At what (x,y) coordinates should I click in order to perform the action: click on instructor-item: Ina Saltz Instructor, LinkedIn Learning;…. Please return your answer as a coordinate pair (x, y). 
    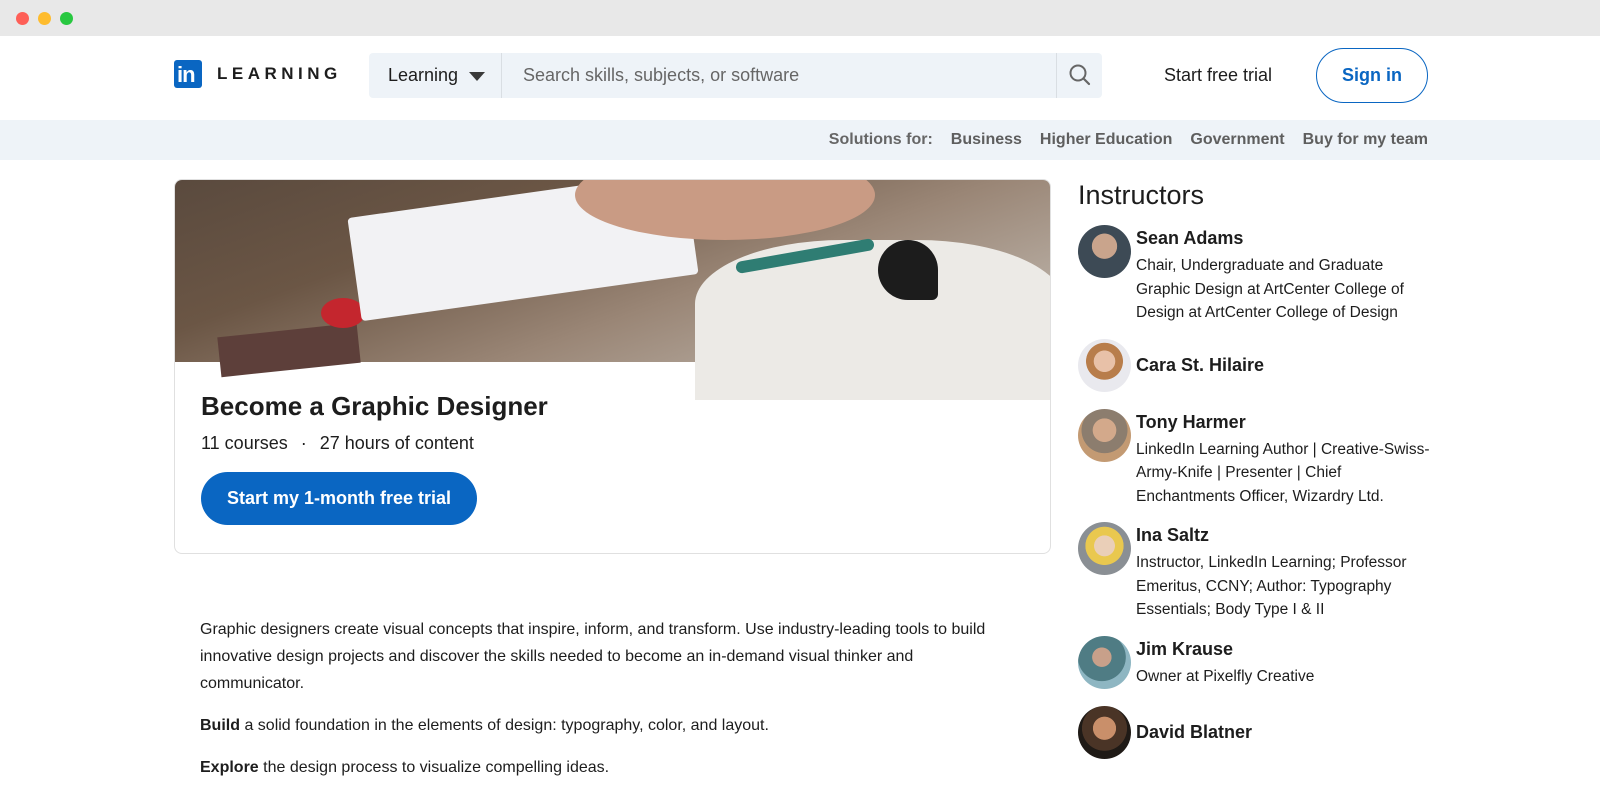
    Looking at the image, I should click on (1258, 572).